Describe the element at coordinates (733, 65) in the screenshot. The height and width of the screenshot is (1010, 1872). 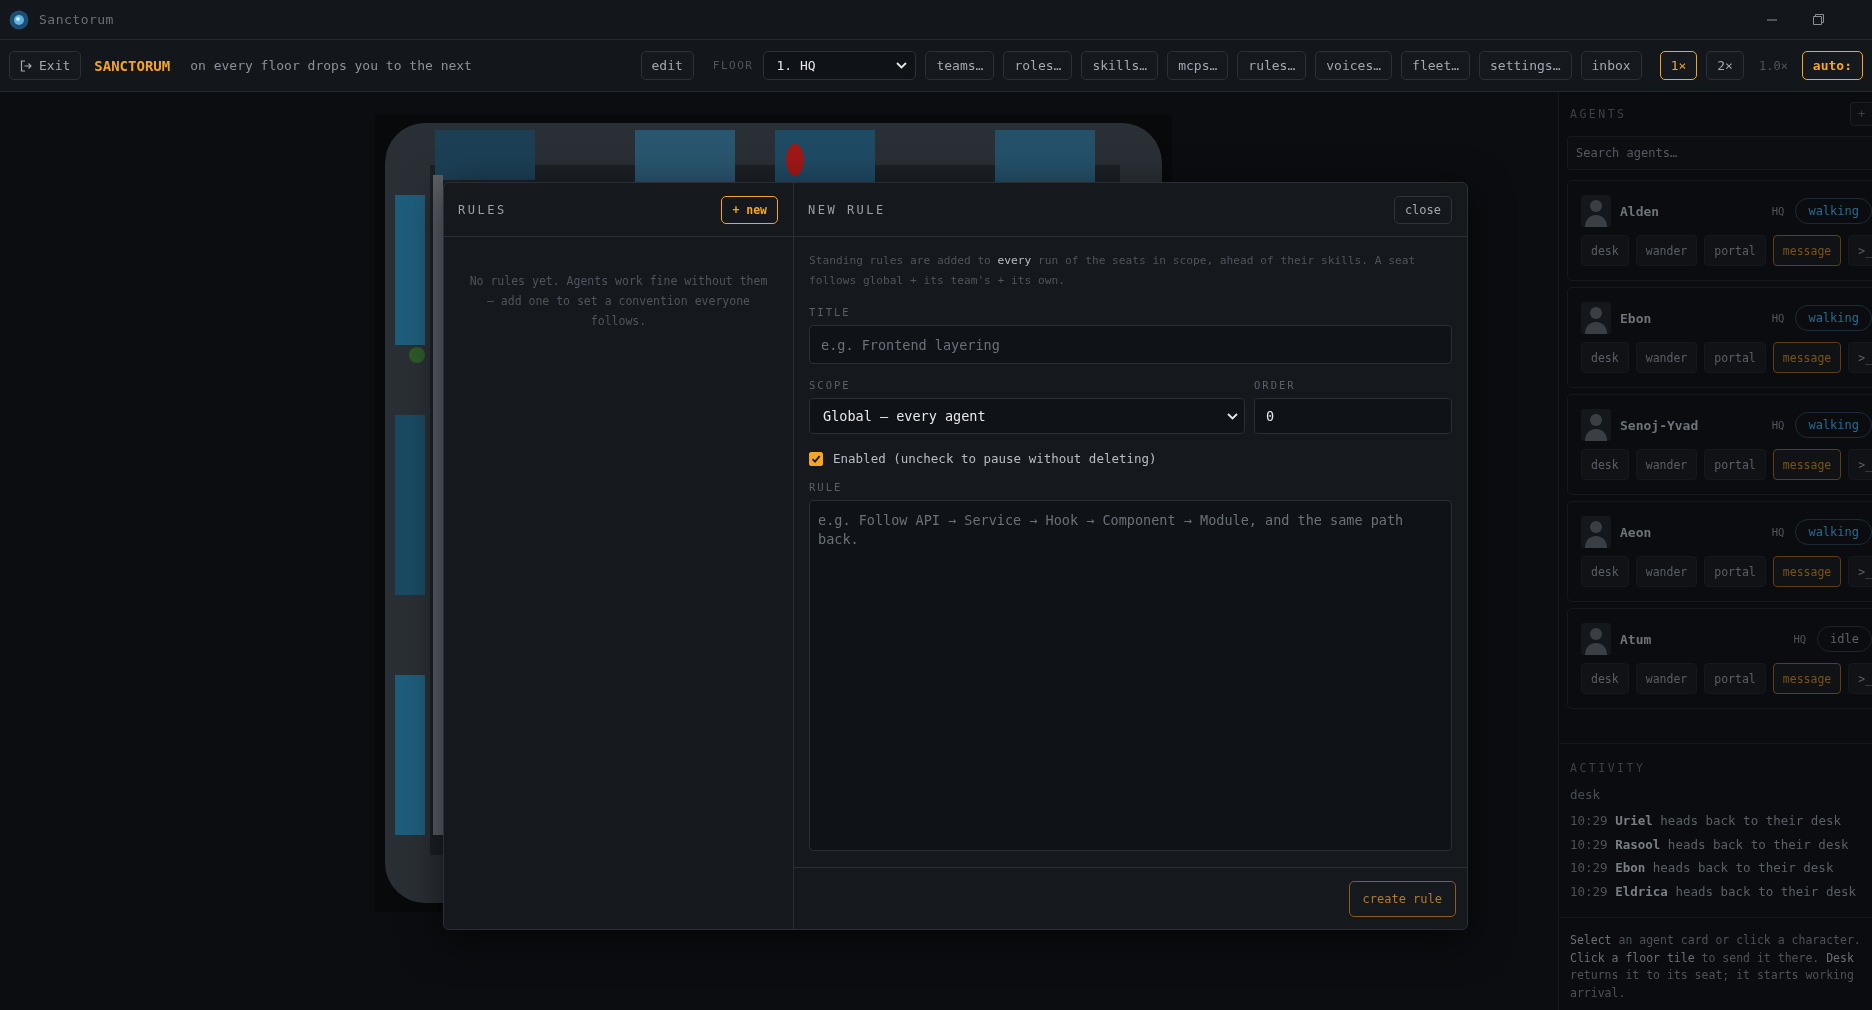
I see `floor-label: FLOOR` at that location.